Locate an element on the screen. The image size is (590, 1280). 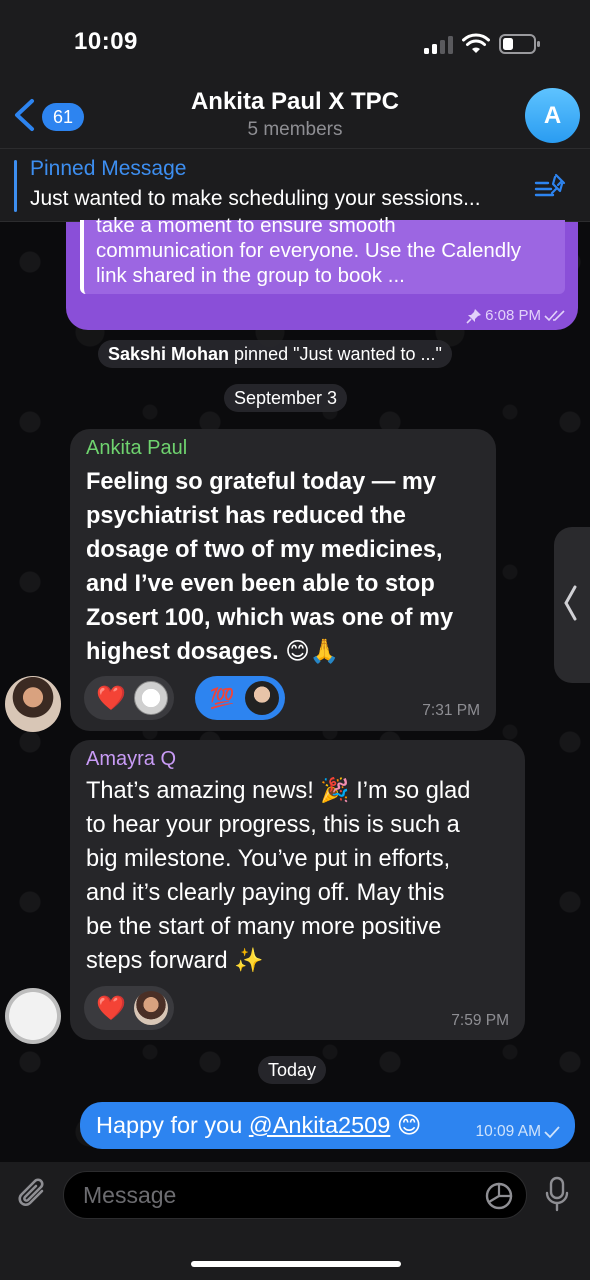
home-indicator is located at coordinates (296, 1264).